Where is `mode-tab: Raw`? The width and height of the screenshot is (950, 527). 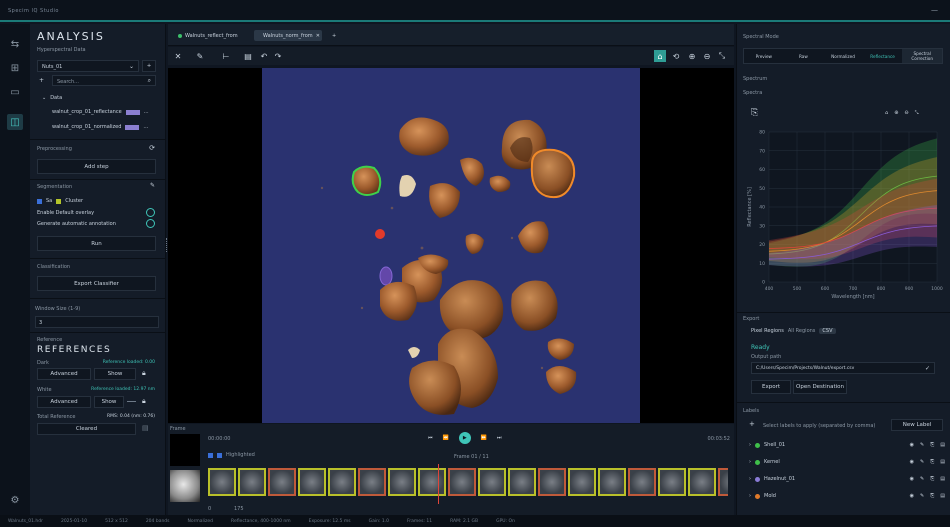
mode-tab: Raw is located at coordinates (804, 56).